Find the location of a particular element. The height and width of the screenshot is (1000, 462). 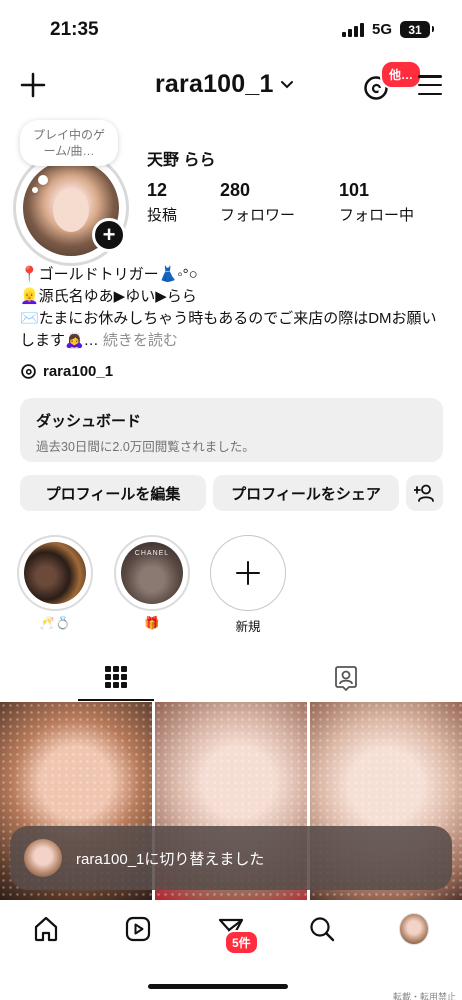

signal-icon is located at coordinates (352, 29).